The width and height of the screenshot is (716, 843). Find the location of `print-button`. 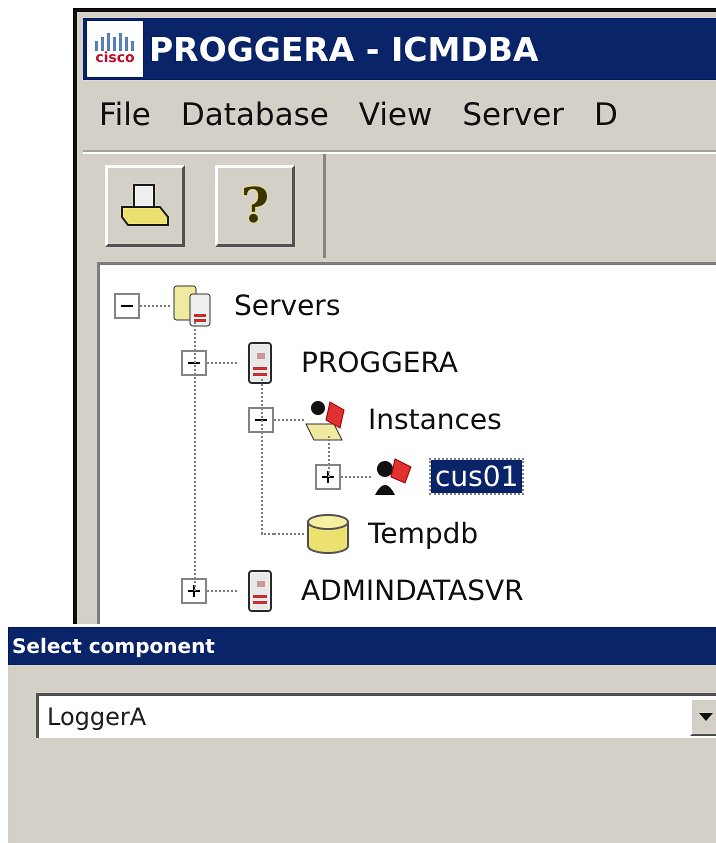

print-button is located at coordinates (145, 206).